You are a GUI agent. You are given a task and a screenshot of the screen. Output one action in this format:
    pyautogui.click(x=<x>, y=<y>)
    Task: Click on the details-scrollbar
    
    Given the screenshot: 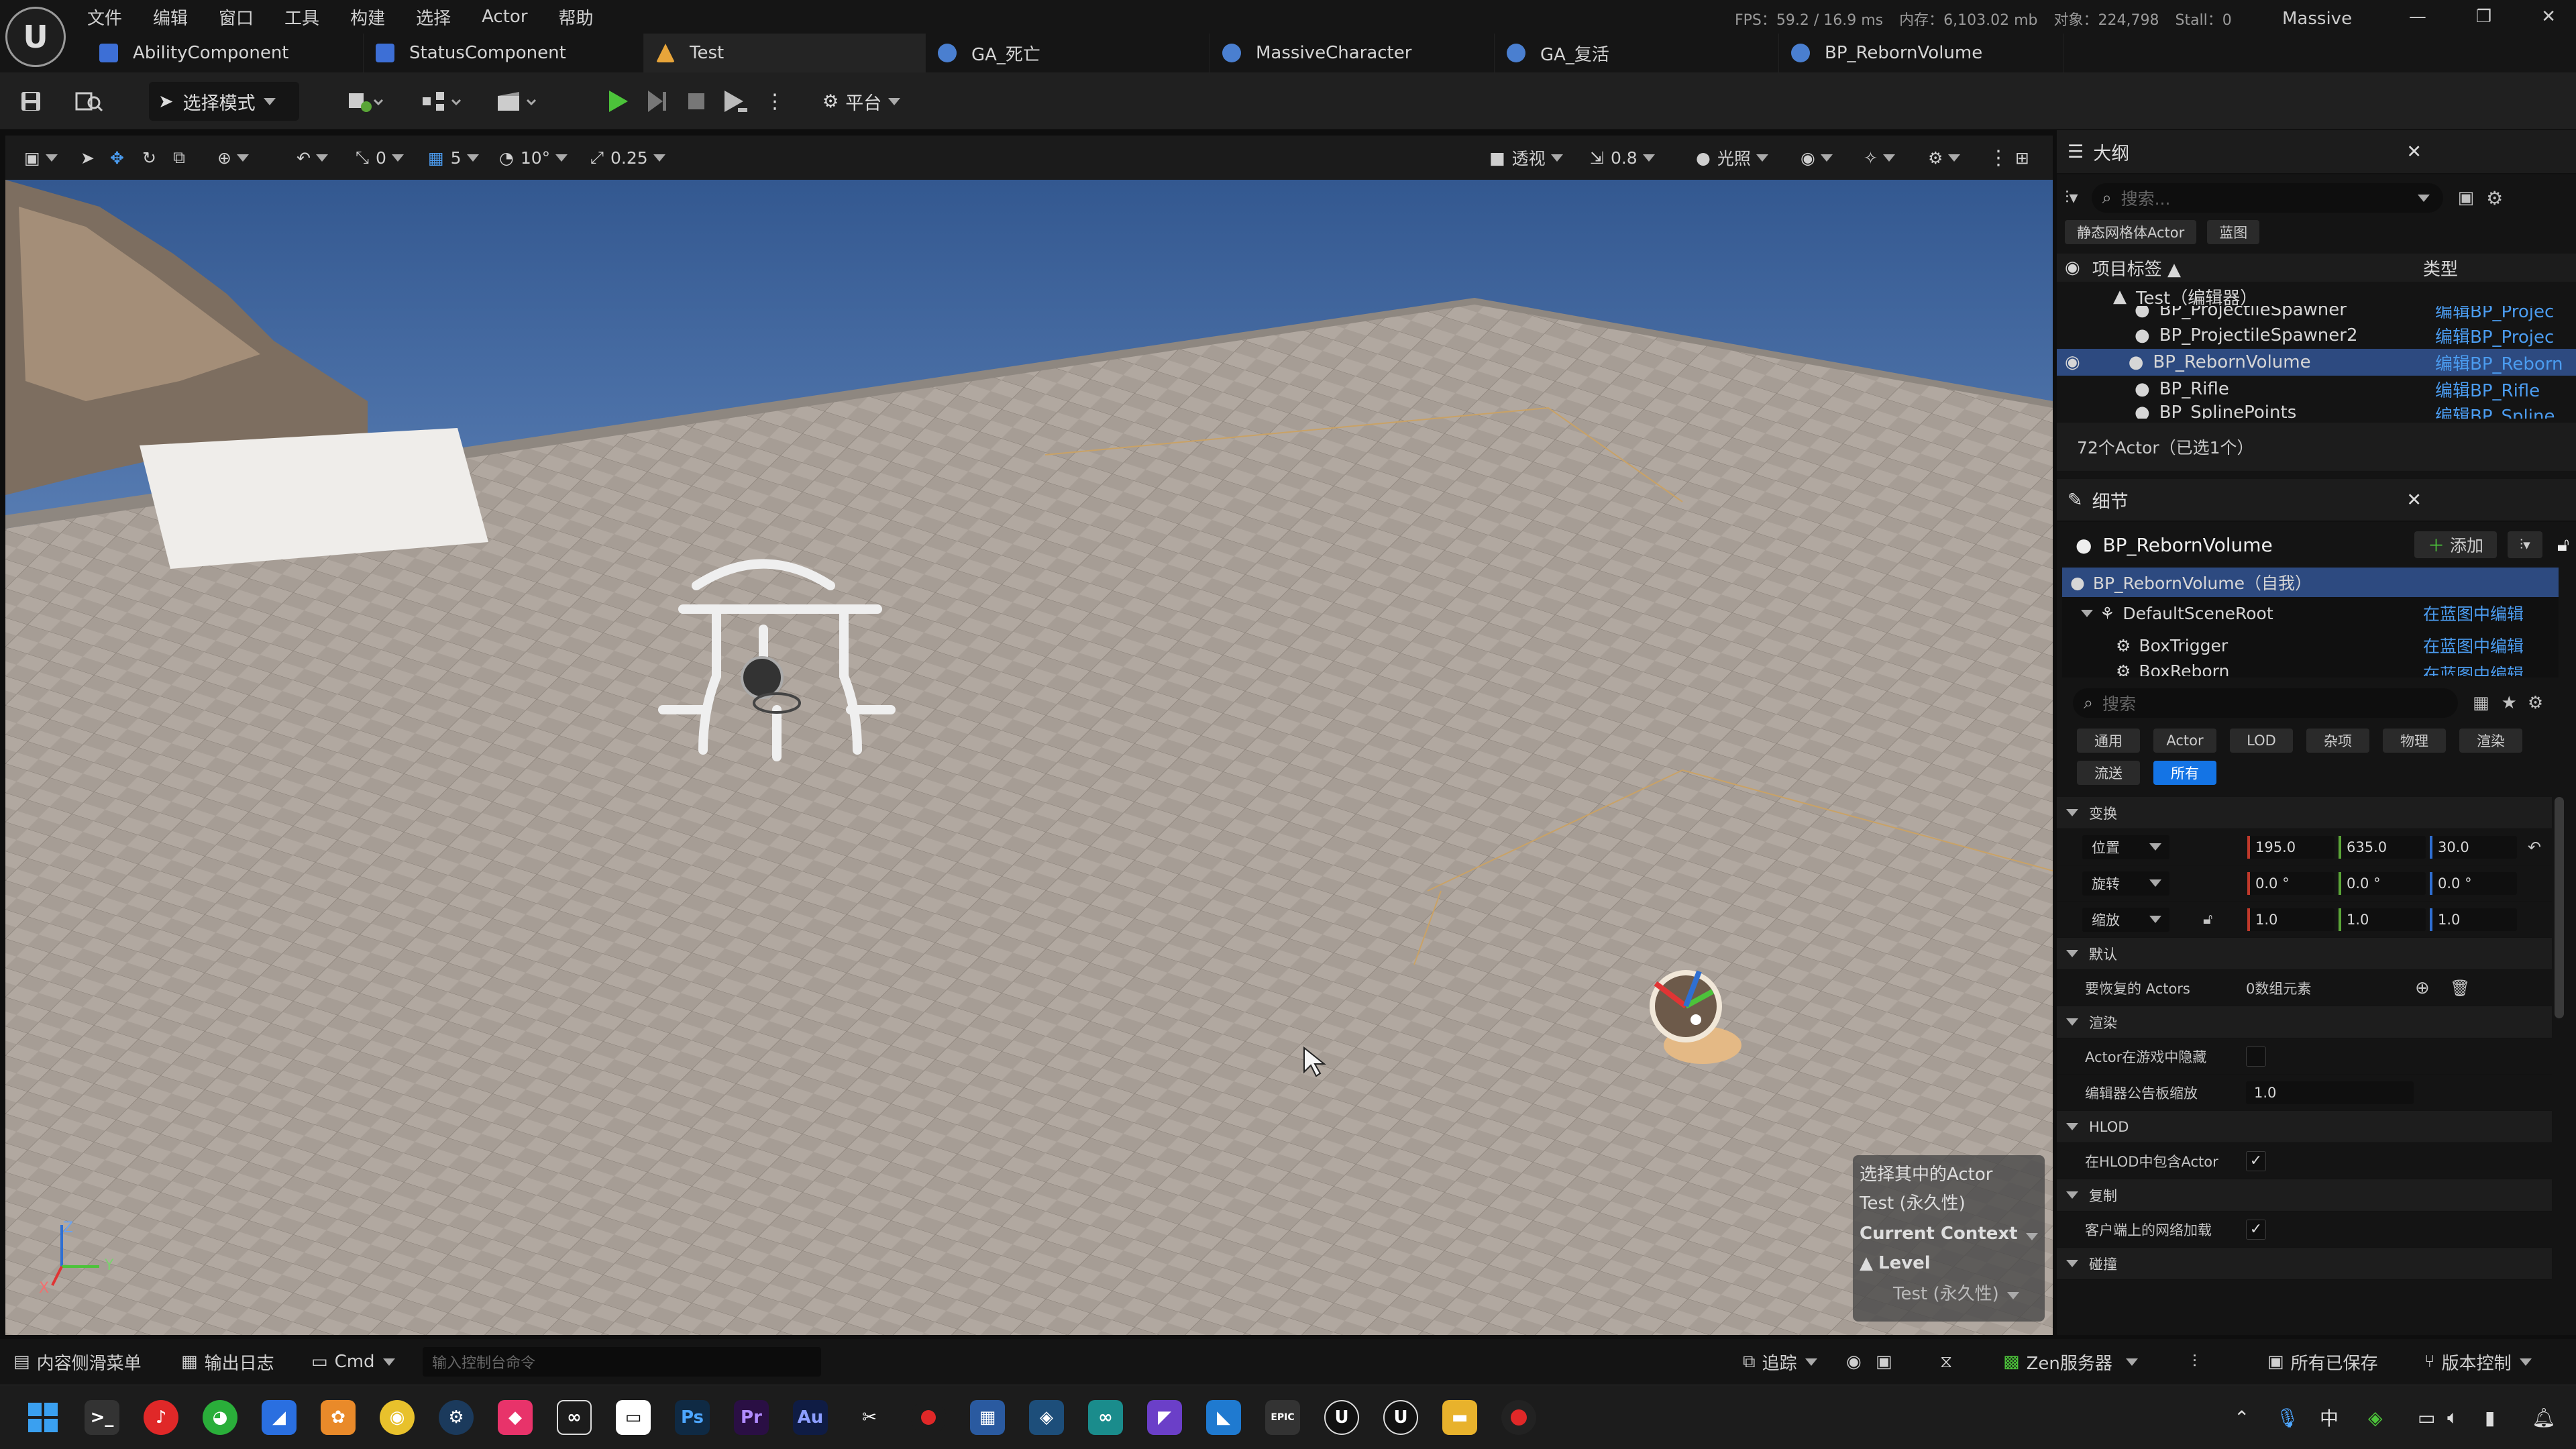 What is the action you would take?
    pyautogui.click(x=2559, y=907)
    